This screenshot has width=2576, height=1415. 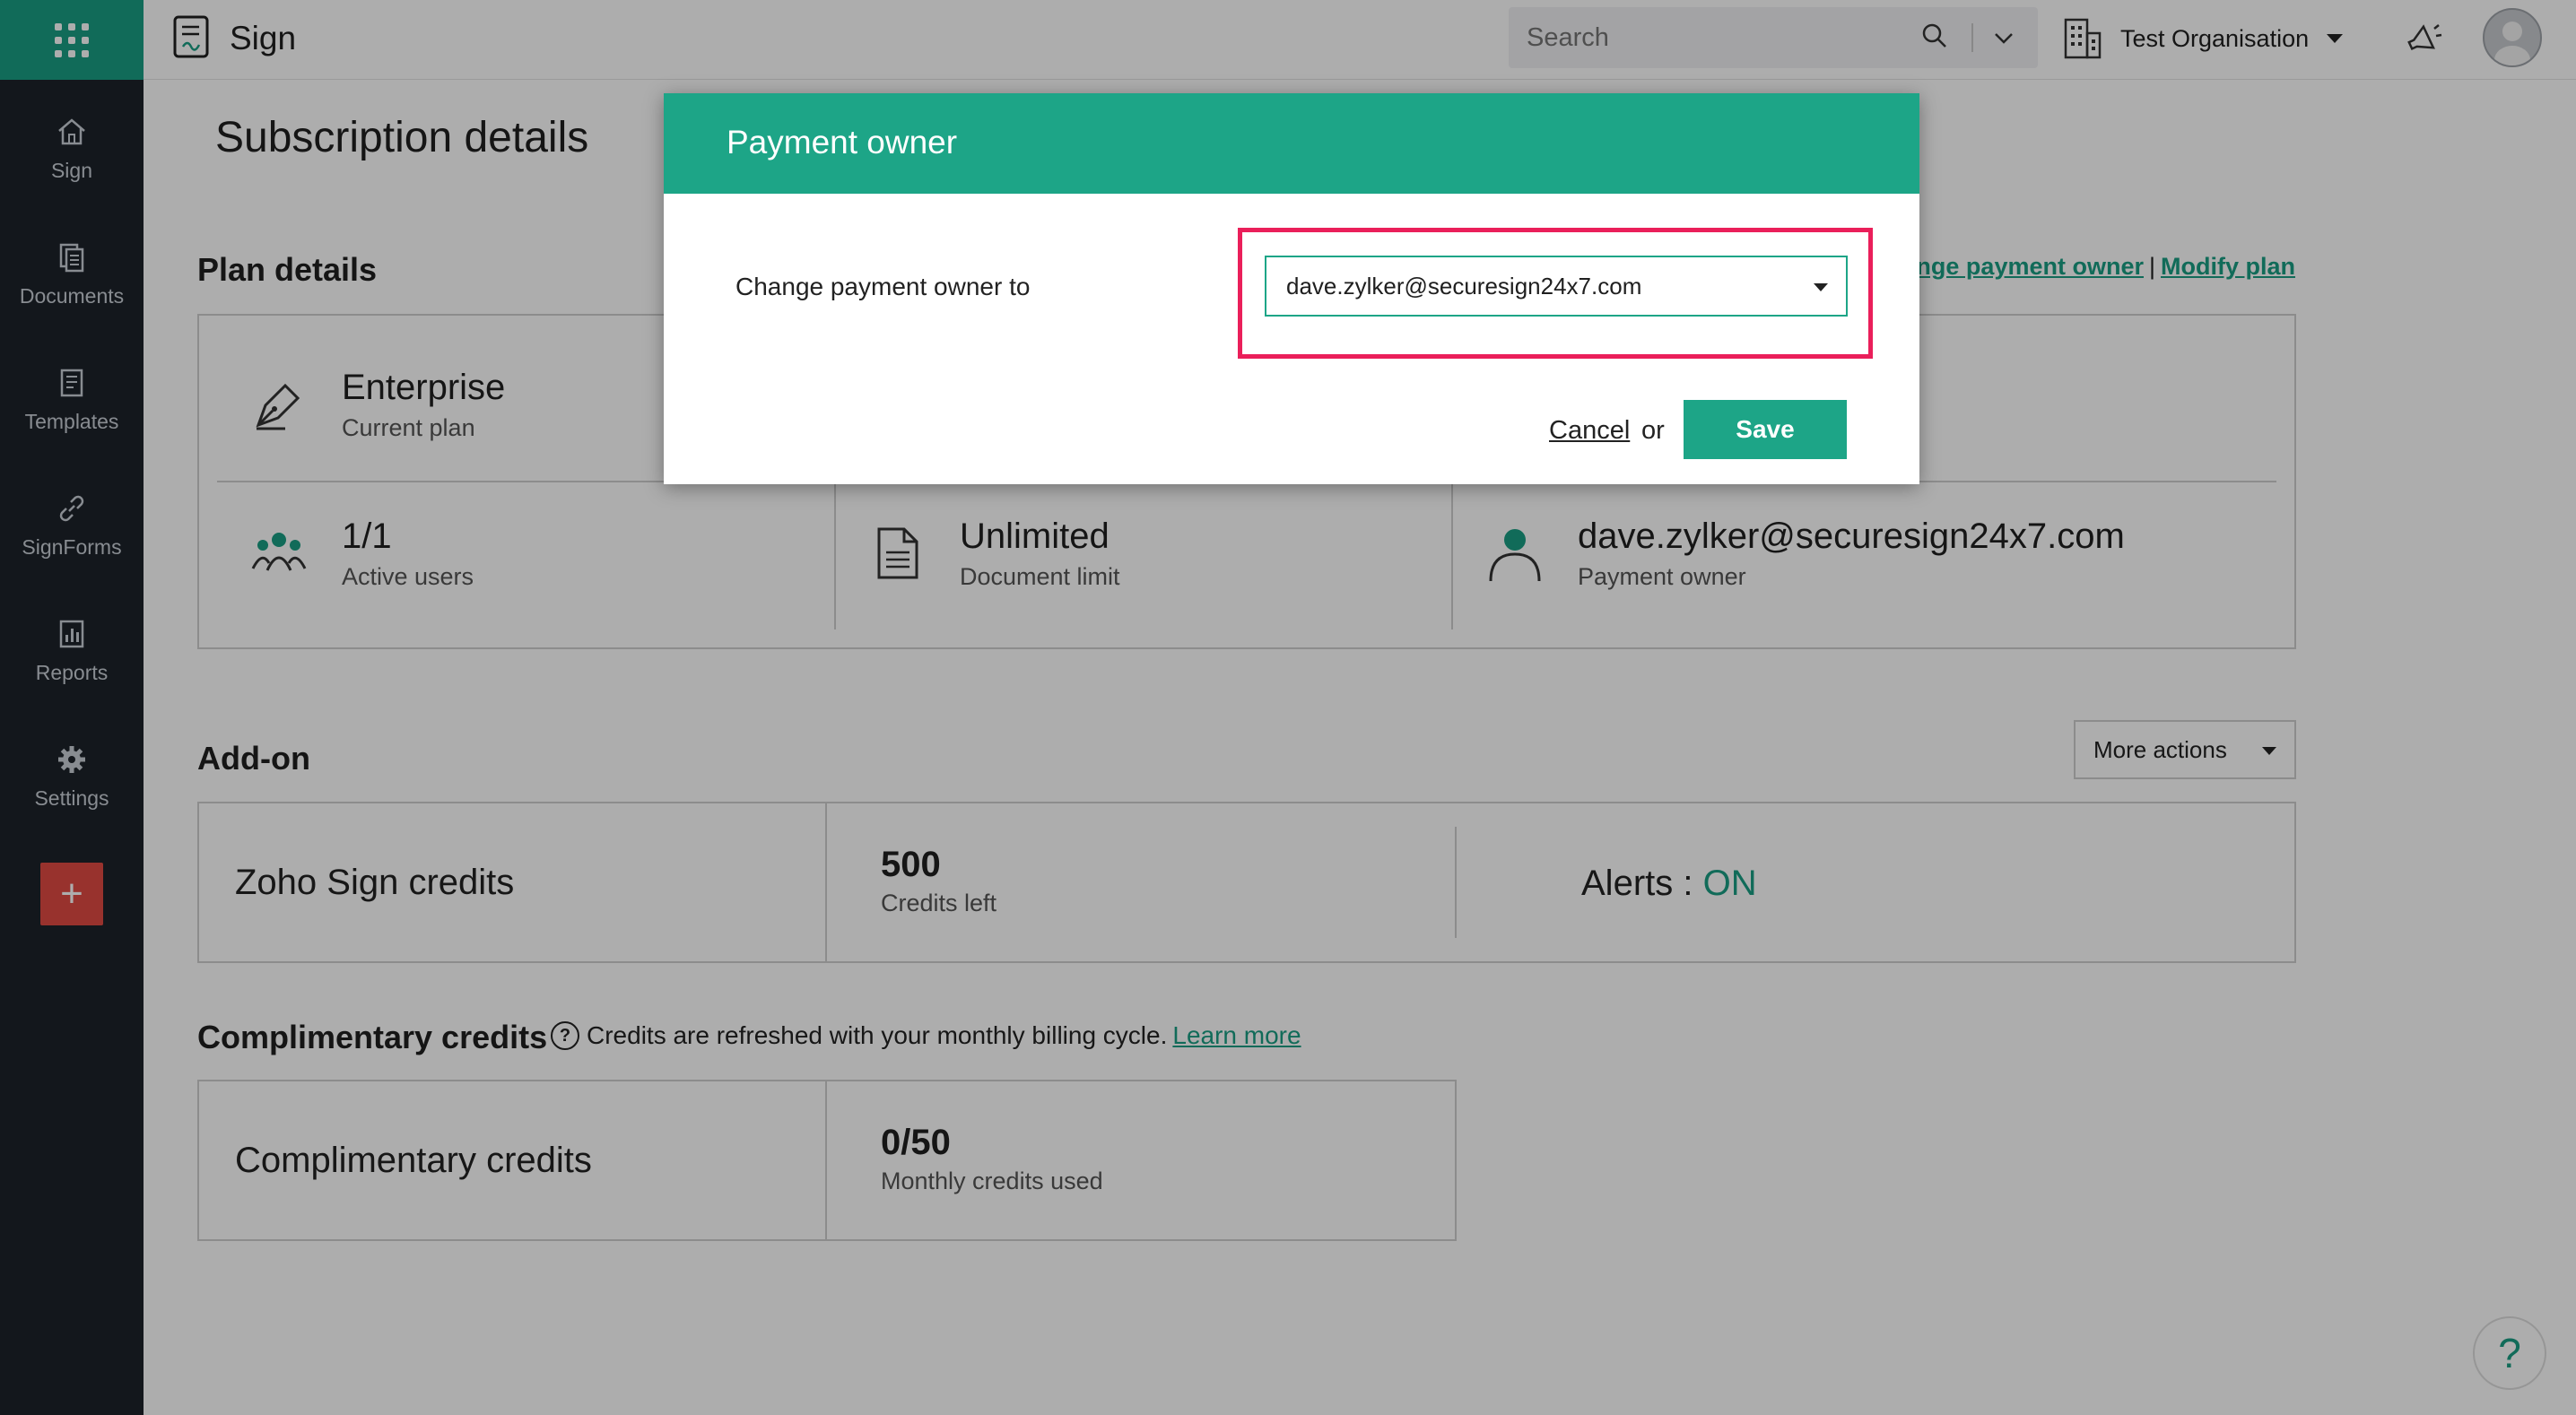 What do you see at coordinates (1589, 431) in the screenshot?
I see `cancel-button: Cancel` at bounding box center [1589, 431].